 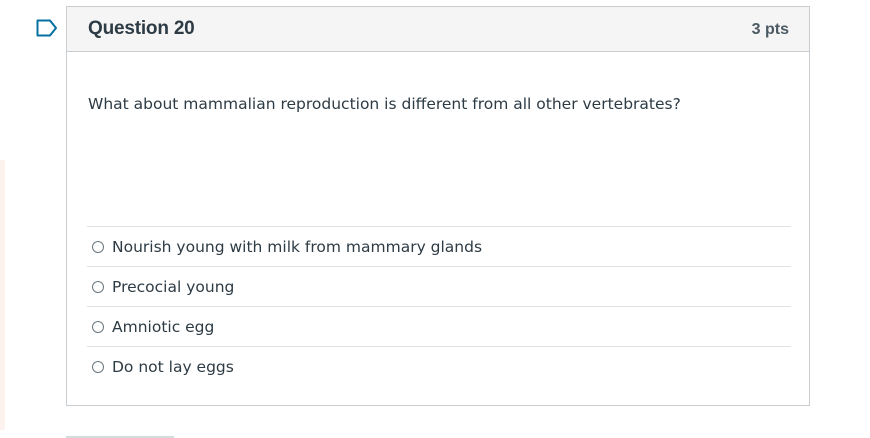 What do you see at coordinates (770, 29) in the screenshot?
I see `question-points: 3 pts` at bounding box center [770, 29].